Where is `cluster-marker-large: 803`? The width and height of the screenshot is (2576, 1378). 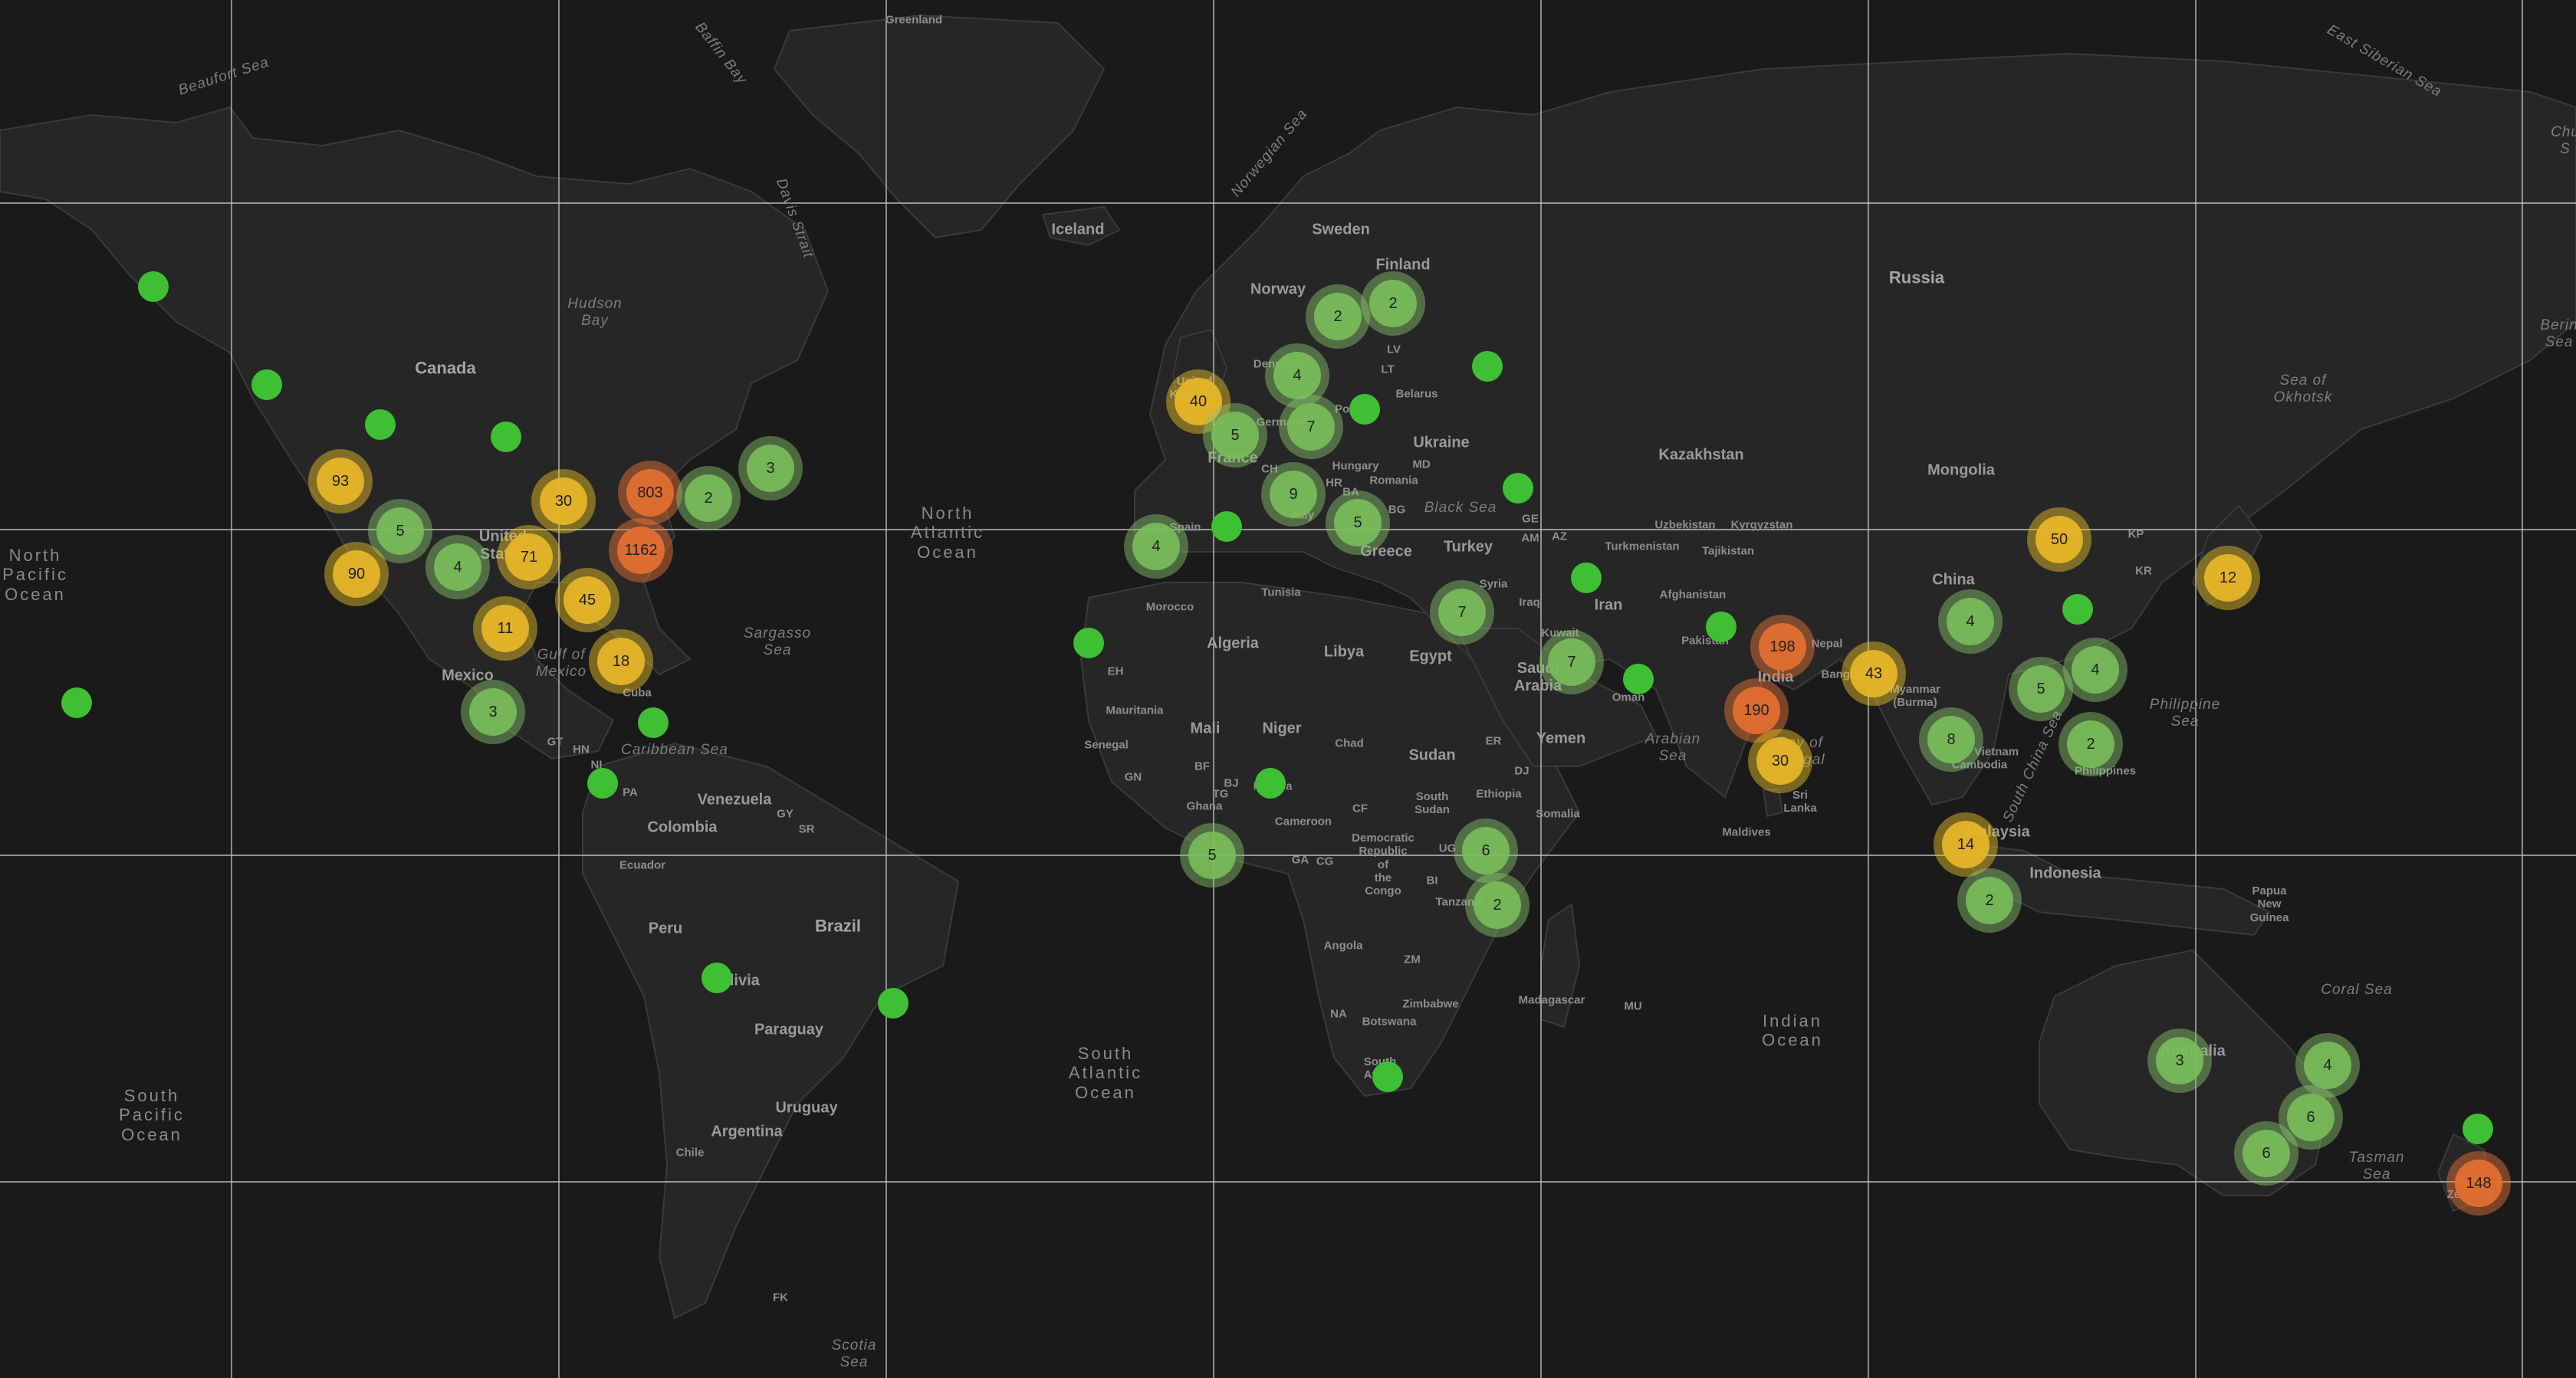 cluster-marker-large: 803 is located at coordinates (650, 493).